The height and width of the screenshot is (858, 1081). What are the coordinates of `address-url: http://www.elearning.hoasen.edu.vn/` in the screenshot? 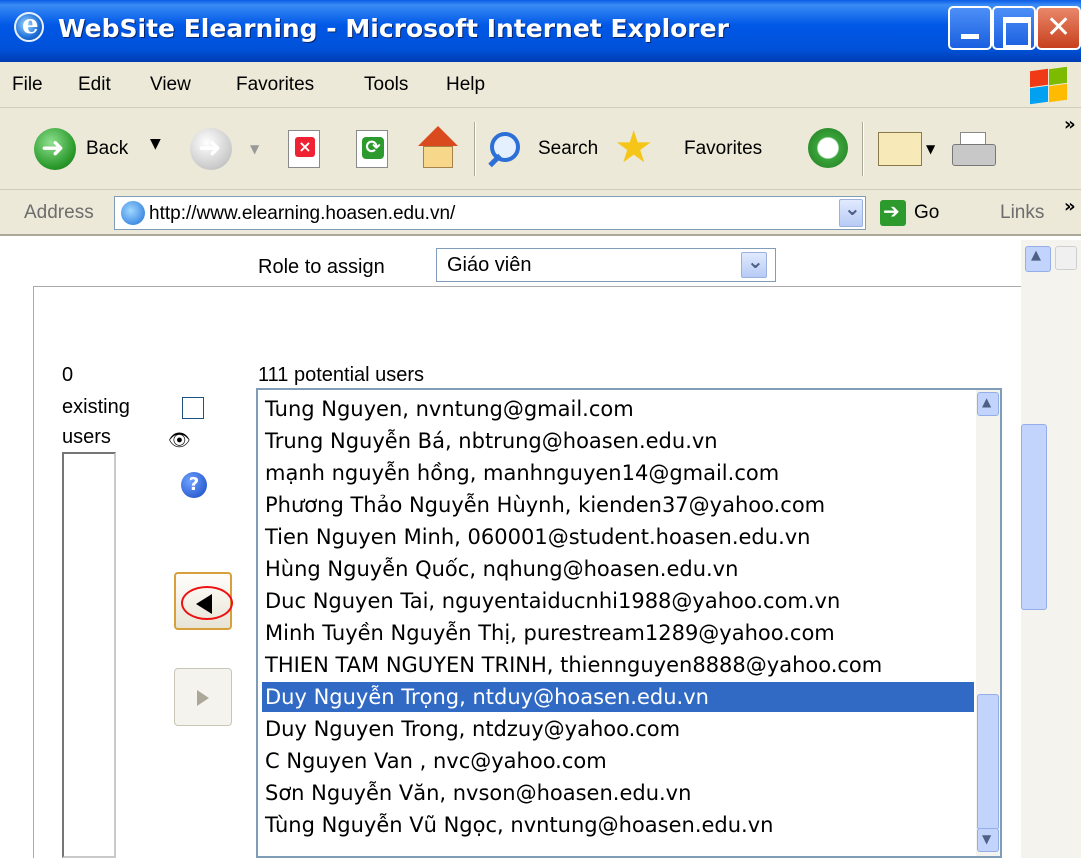 It's located at (302, 213).